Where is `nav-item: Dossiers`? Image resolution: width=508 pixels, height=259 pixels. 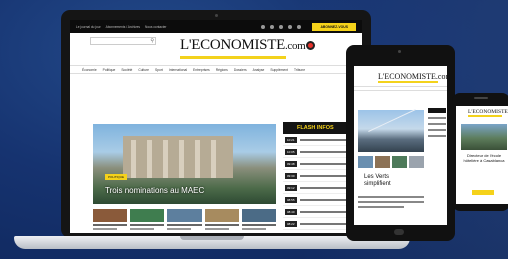
nav-item: Dossiers is located at coordinates (240, 70).